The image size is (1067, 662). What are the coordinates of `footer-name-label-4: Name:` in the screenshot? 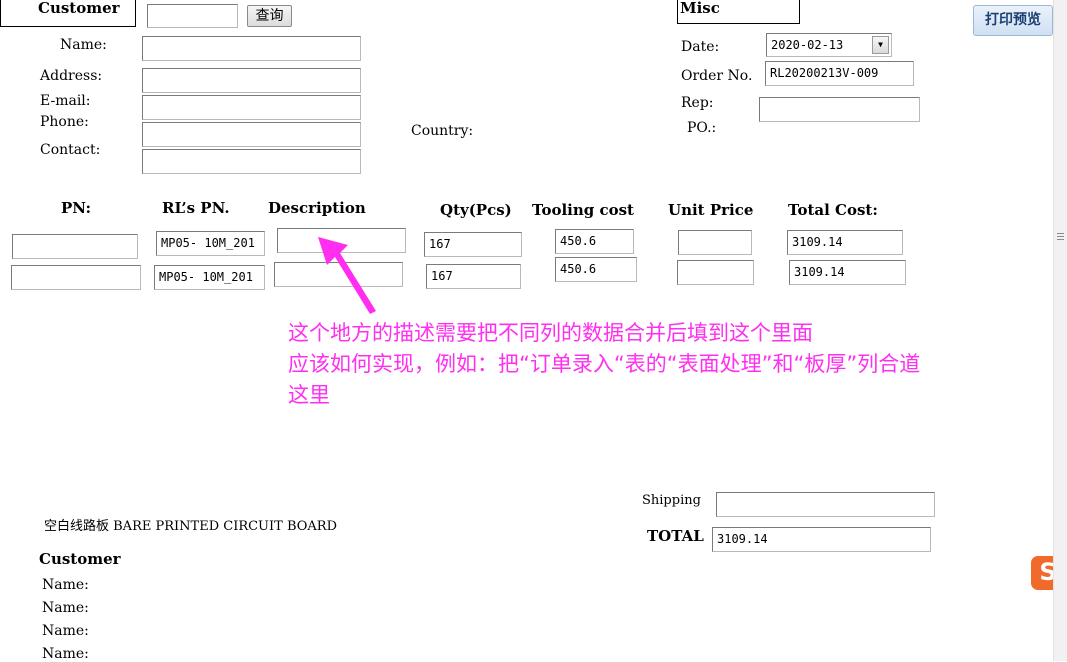 It's located at (65, 654).